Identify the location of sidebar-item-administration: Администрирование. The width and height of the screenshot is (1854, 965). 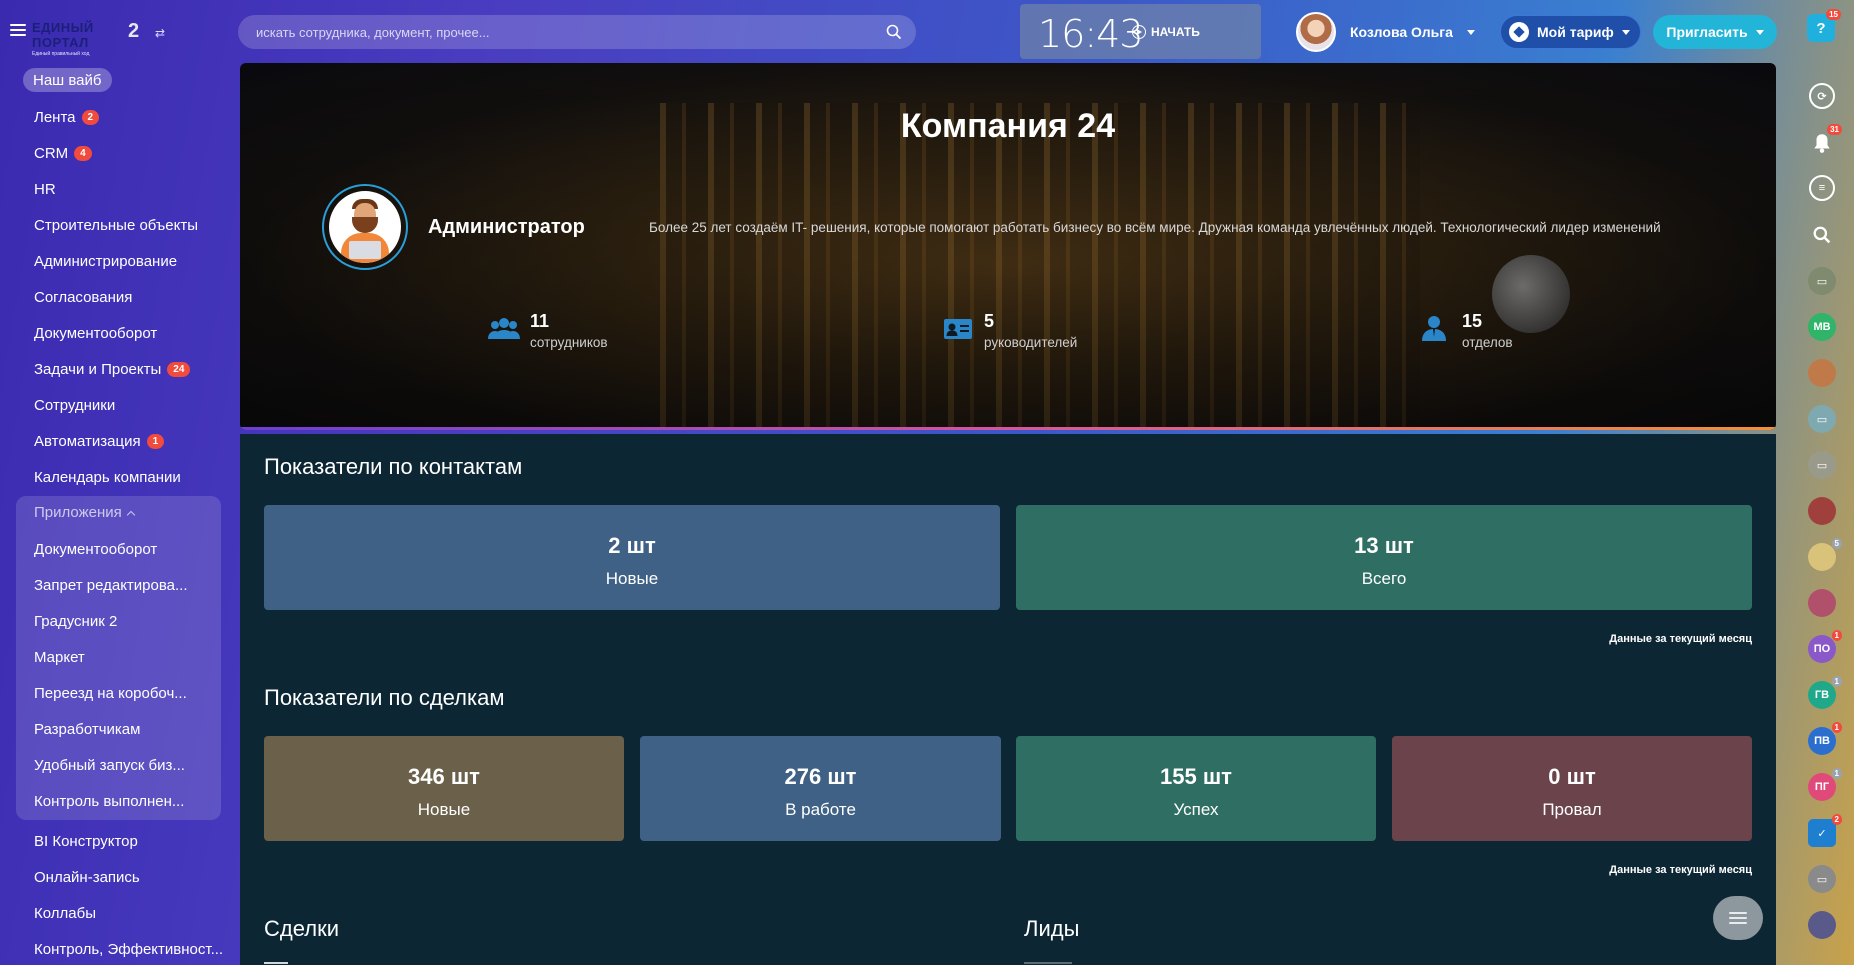
(105, 261).